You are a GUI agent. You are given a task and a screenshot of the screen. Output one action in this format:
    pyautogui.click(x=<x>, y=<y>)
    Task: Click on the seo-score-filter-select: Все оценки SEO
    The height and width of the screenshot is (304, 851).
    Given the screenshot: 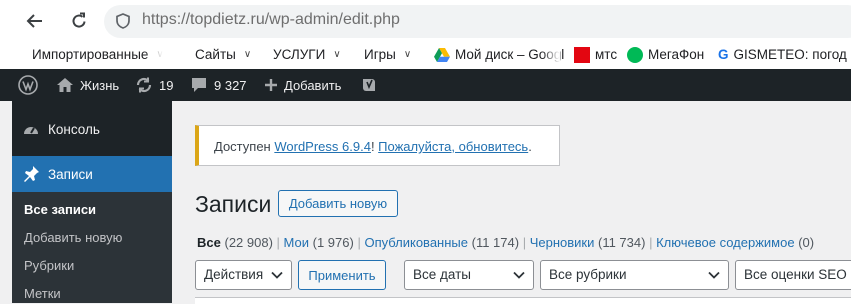 What is the action you would take?
    pyautogui.click(x=793, y=275)
    